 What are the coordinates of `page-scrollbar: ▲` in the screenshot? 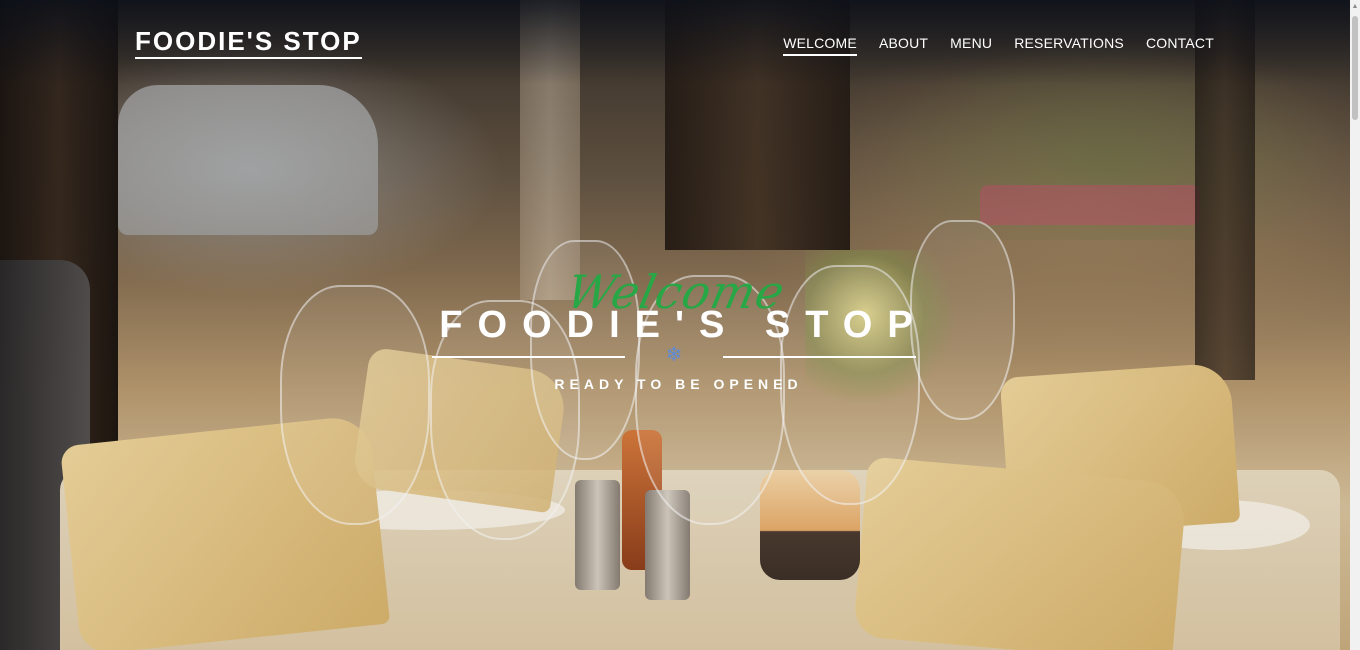 It's located at (1355, 325).